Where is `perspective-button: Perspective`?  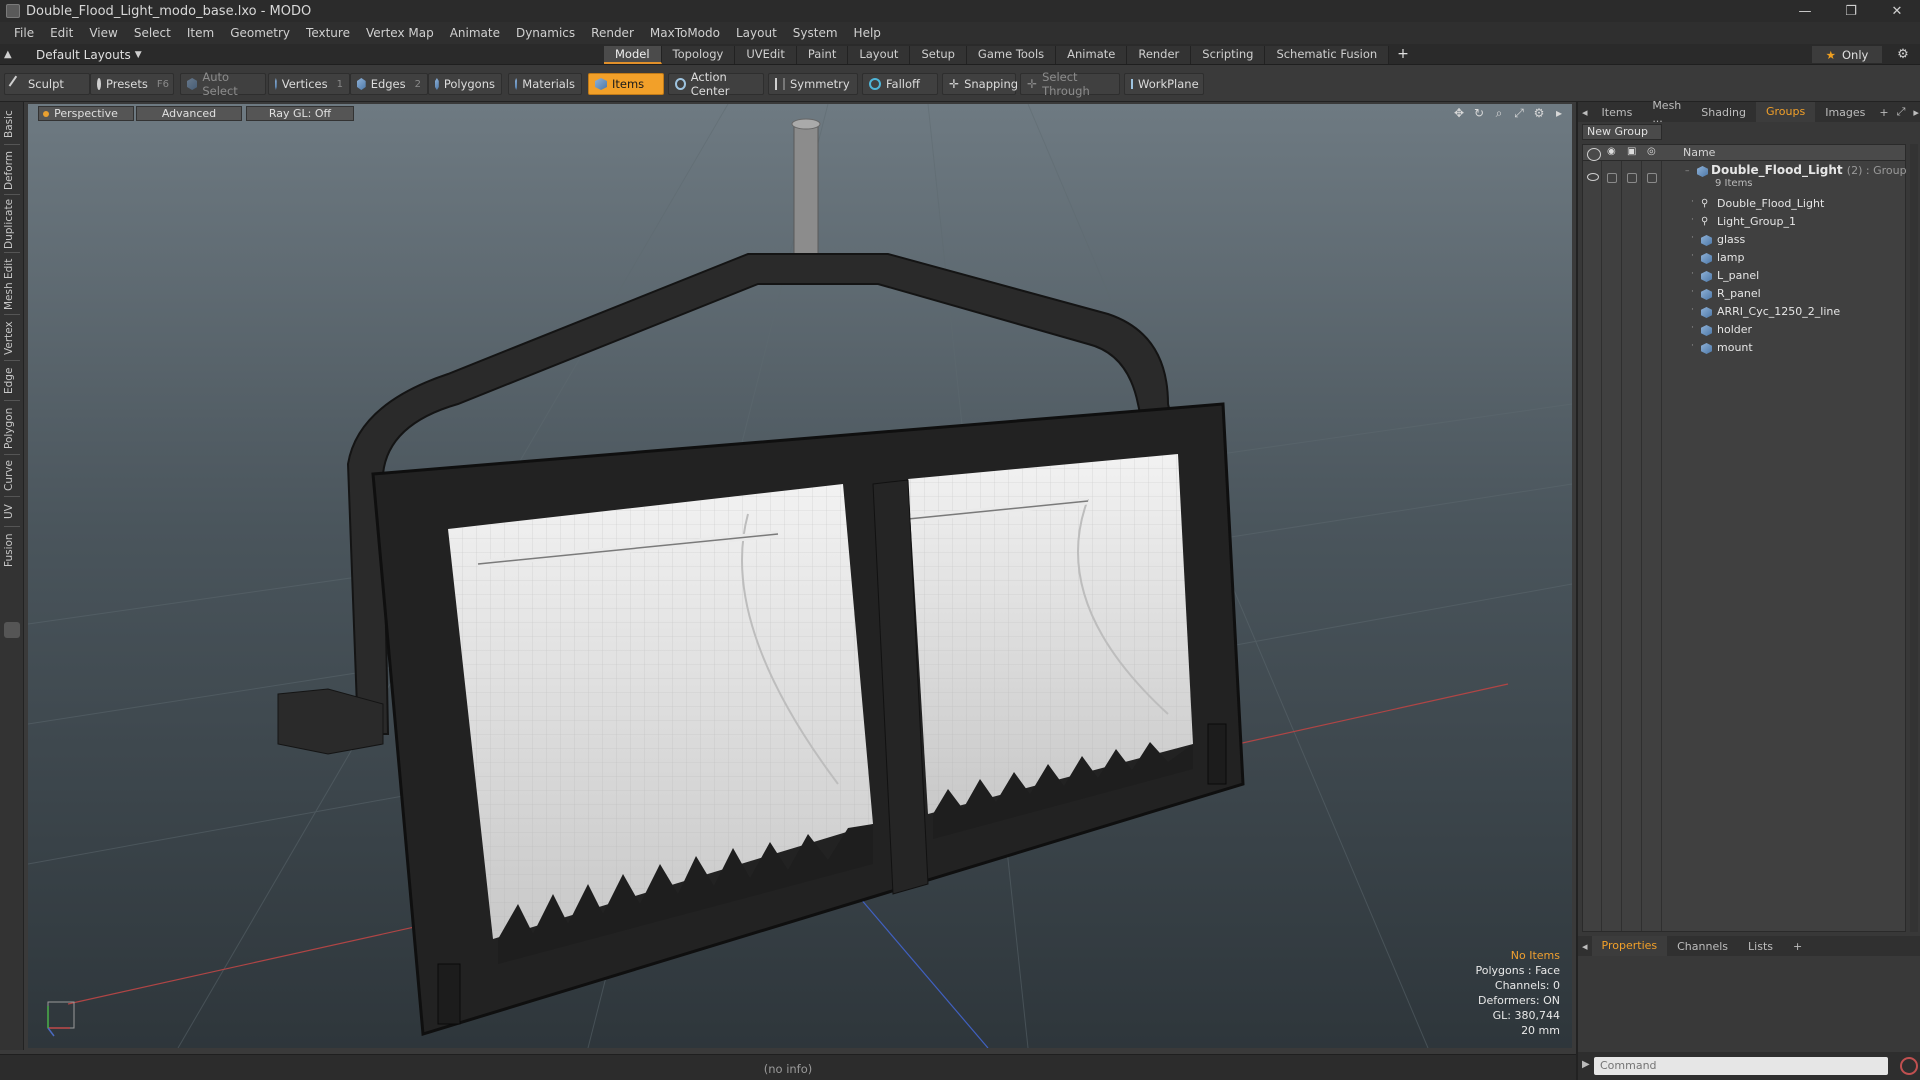 perspective-button: Perspective is located at coordinates (86, 113).